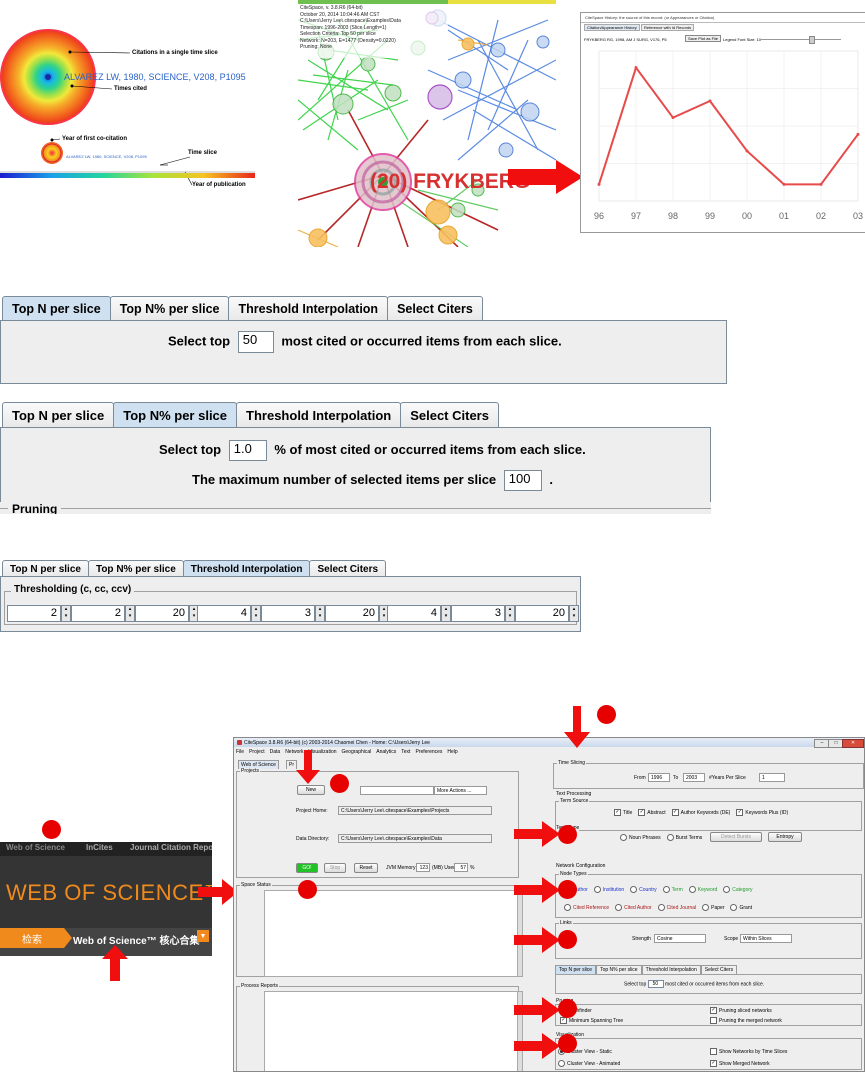 The image size is (865, 1072). Describe the element at coordinates (812, 40) in the screenshot. I see `slider-handle` at that location.